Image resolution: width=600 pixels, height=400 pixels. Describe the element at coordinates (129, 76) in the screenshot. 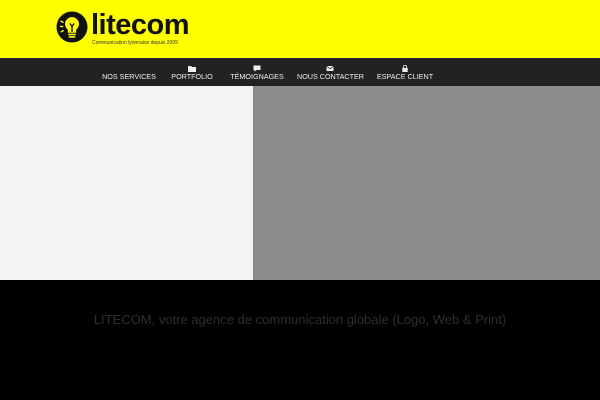

I see `nav-item-label: NOS SERVICES` at that location.